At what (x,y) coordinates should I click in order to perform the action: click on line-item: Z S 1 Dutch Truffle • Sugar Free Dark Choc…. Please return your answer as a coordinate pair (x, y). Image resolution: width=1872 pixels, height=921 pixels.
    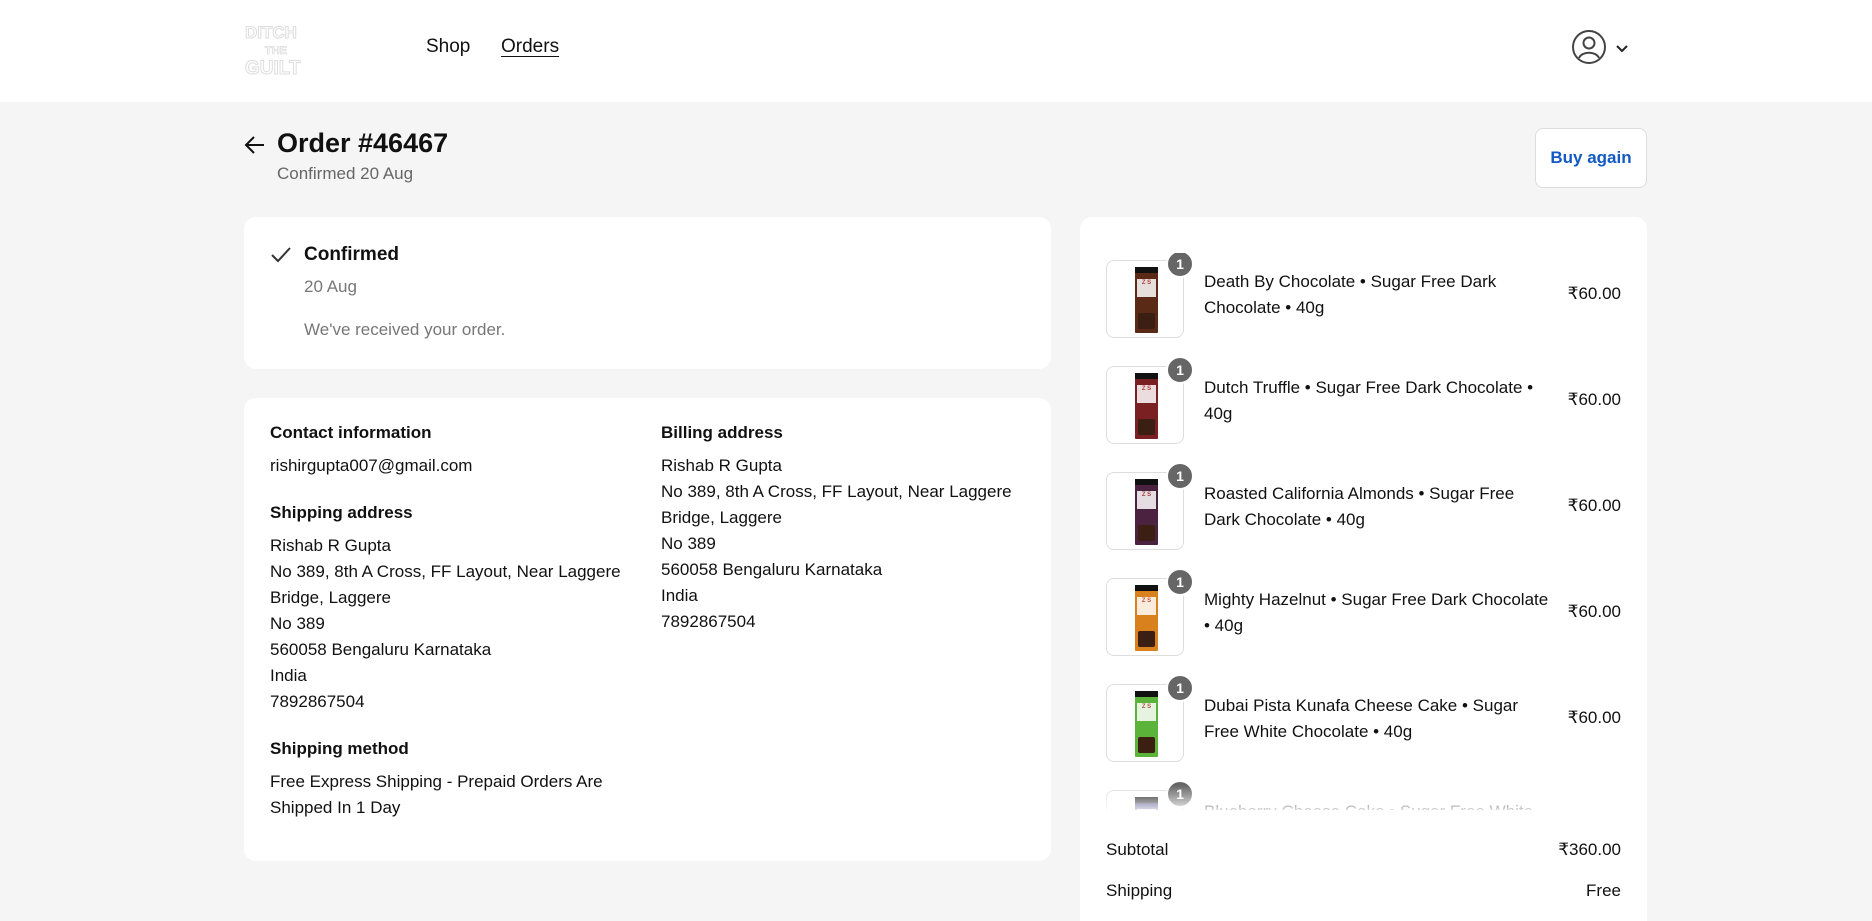
    Looking at the image, I should click on (1363, 400).